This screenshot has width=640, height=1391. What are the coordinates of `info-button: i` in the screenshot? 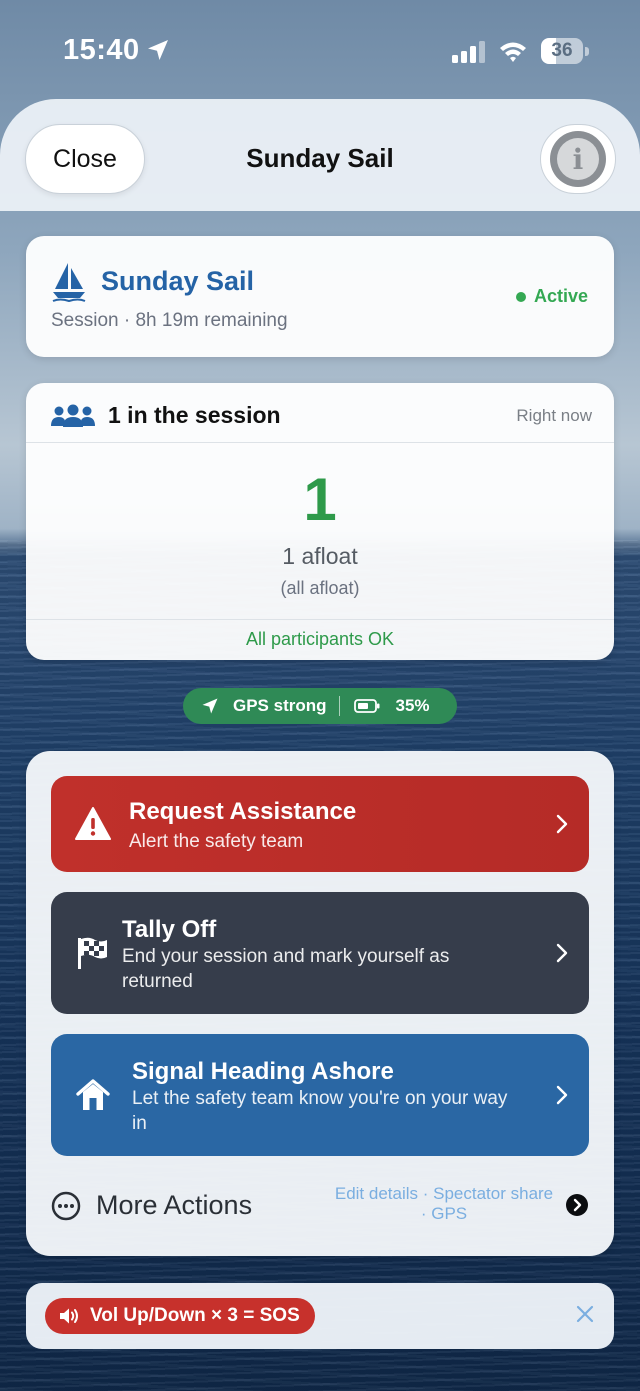 It's located at (578, 159).